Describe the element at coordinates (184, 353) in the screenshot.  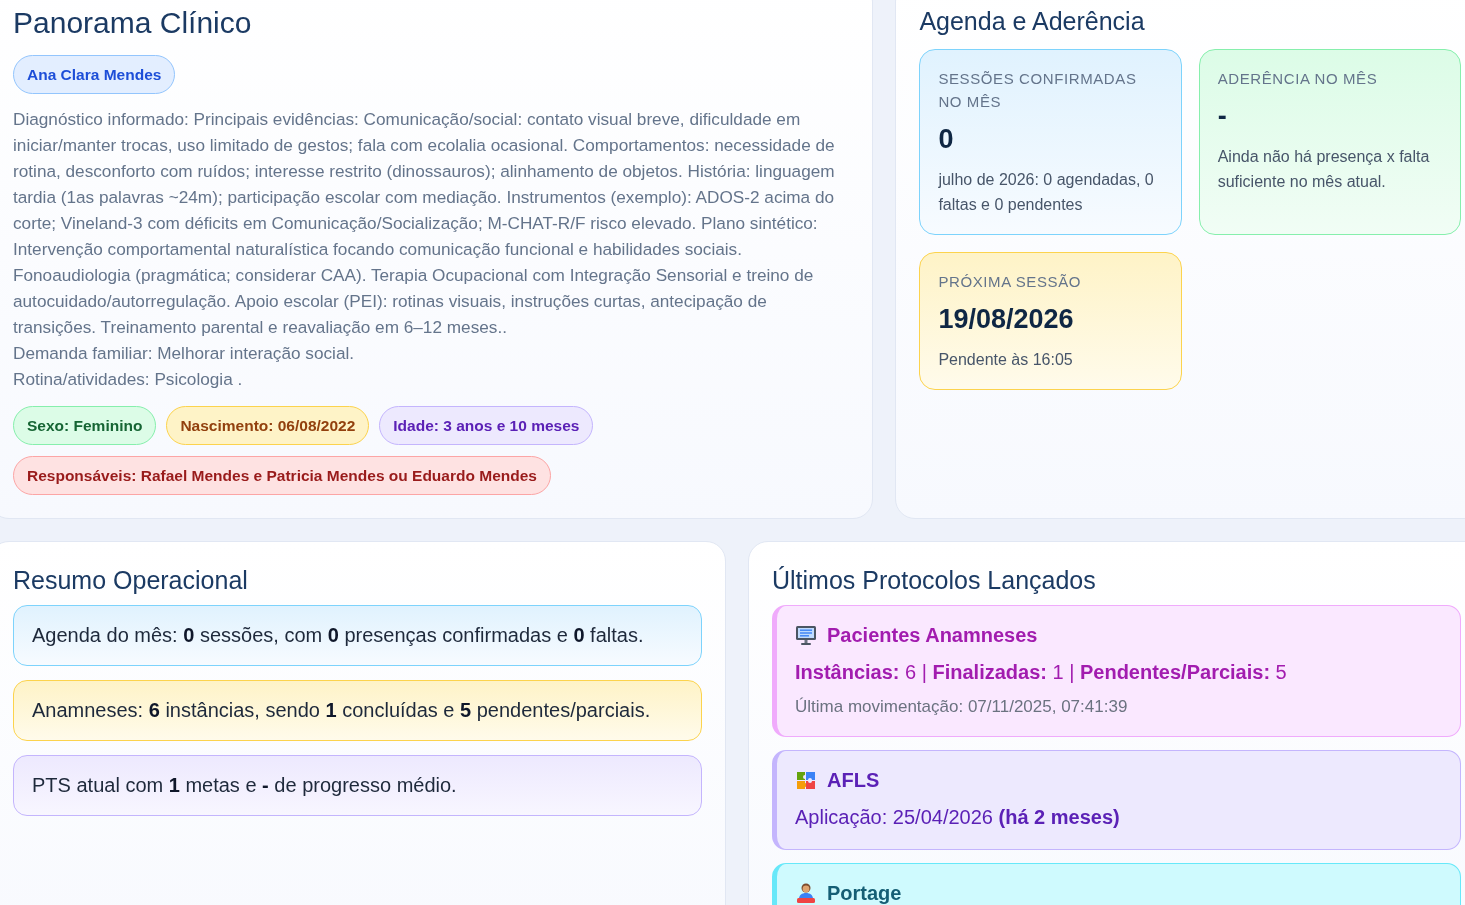
I see `family-demand-text: Demanda familiar: Melhorar interação social.` at that location.